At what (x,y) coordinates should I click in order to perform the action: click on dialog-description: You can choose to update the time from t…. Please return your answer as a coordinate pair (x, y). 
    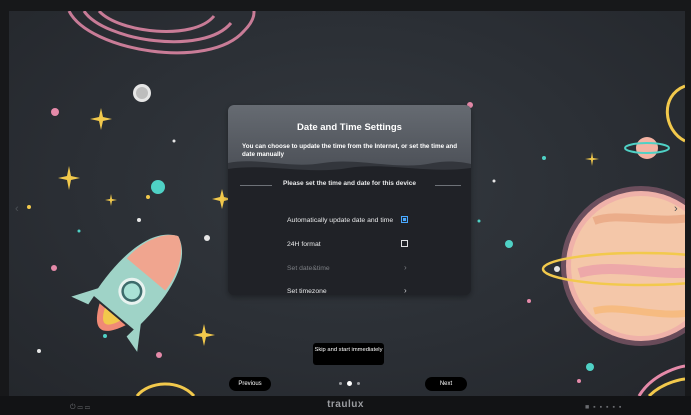
    Looking at the image, I should click on (350, 150).